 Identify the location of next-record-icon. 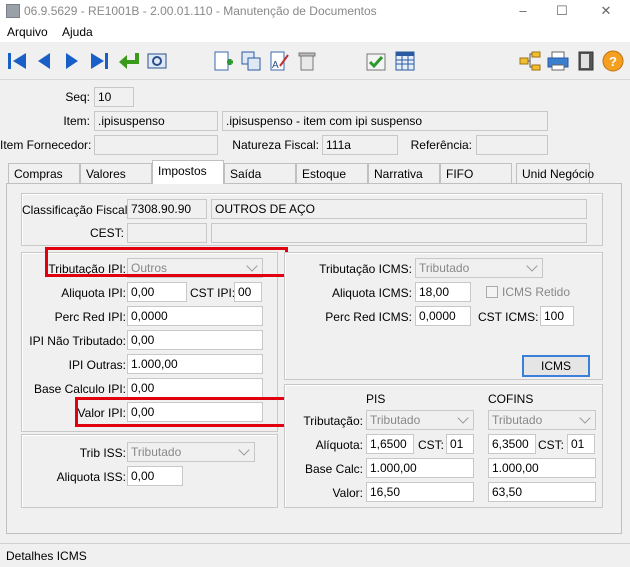
(72, 61).